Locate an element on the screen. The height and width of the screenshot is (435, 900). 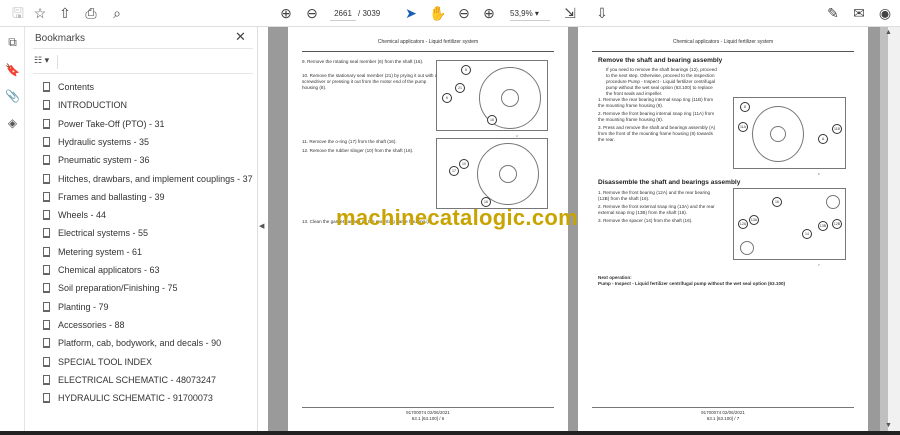
bookmark-item: Wheels - 44 is located at coordinates (74, 215).